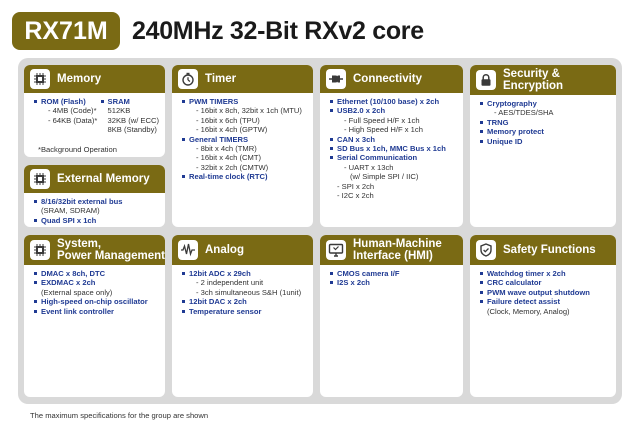 This screenshot has height=433, width=629. Describe the element at coordinates (369, 167) in the screenshot. I see `list-item-detail: - UART x 13ch` at that location.